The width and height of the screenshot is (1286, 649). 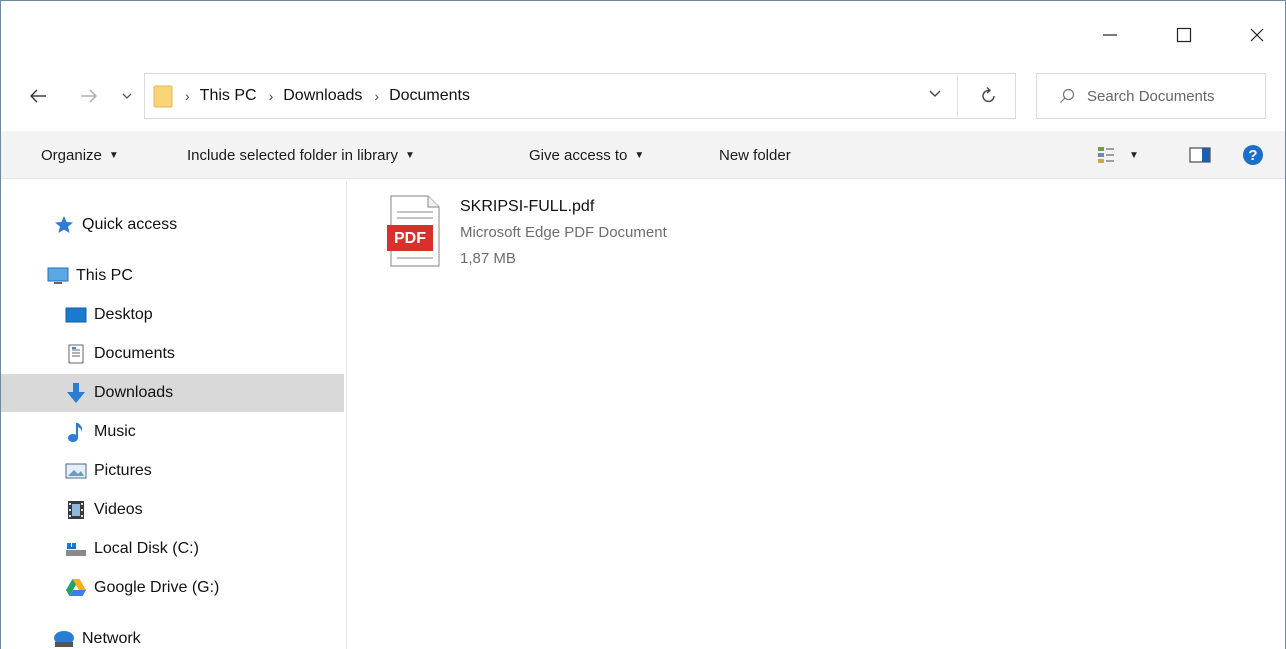 I want to click on new-folder-label: New folder, so click(x=755, y=155).